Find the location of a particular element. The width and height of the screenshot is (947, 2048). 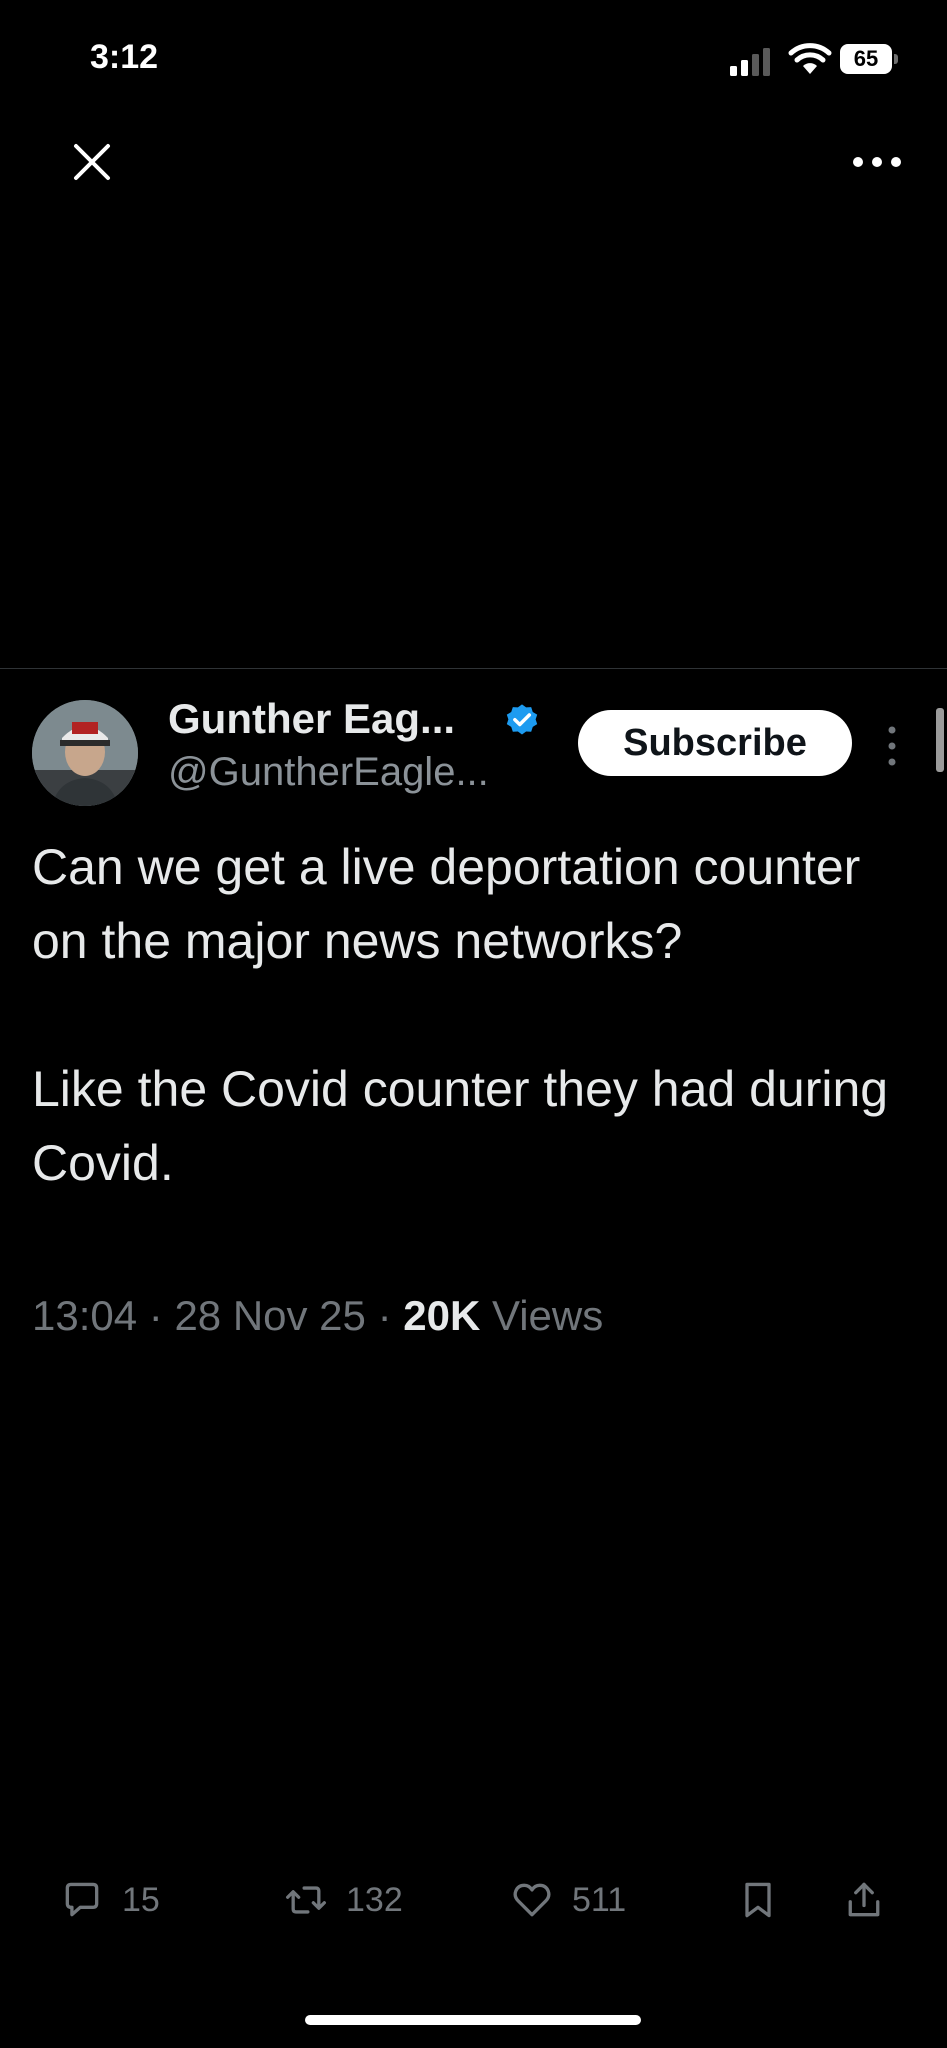

avatar is located at coordinates (85, 753).